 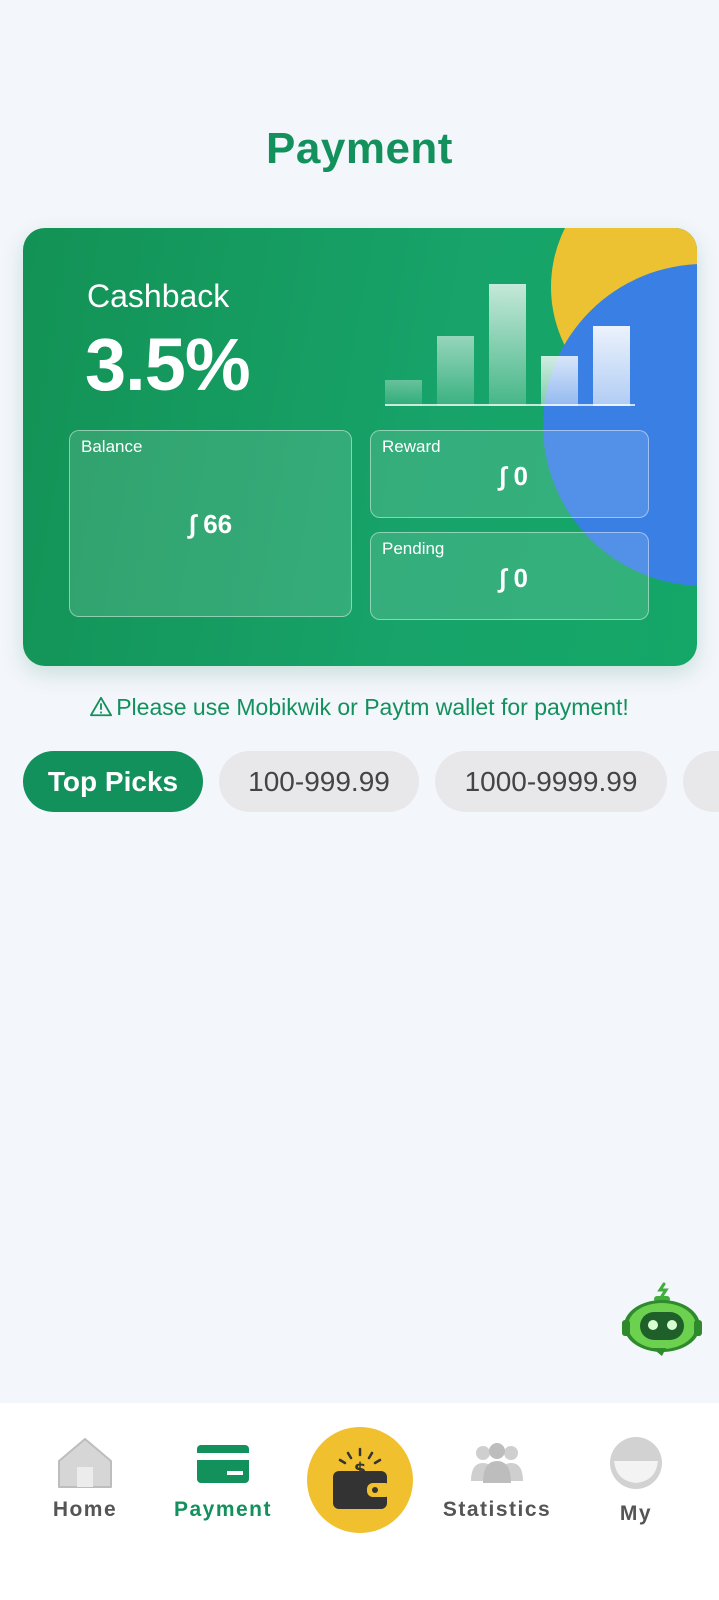 I want to click on tab-statistics: Statistics, so click(x=497, y=1462).